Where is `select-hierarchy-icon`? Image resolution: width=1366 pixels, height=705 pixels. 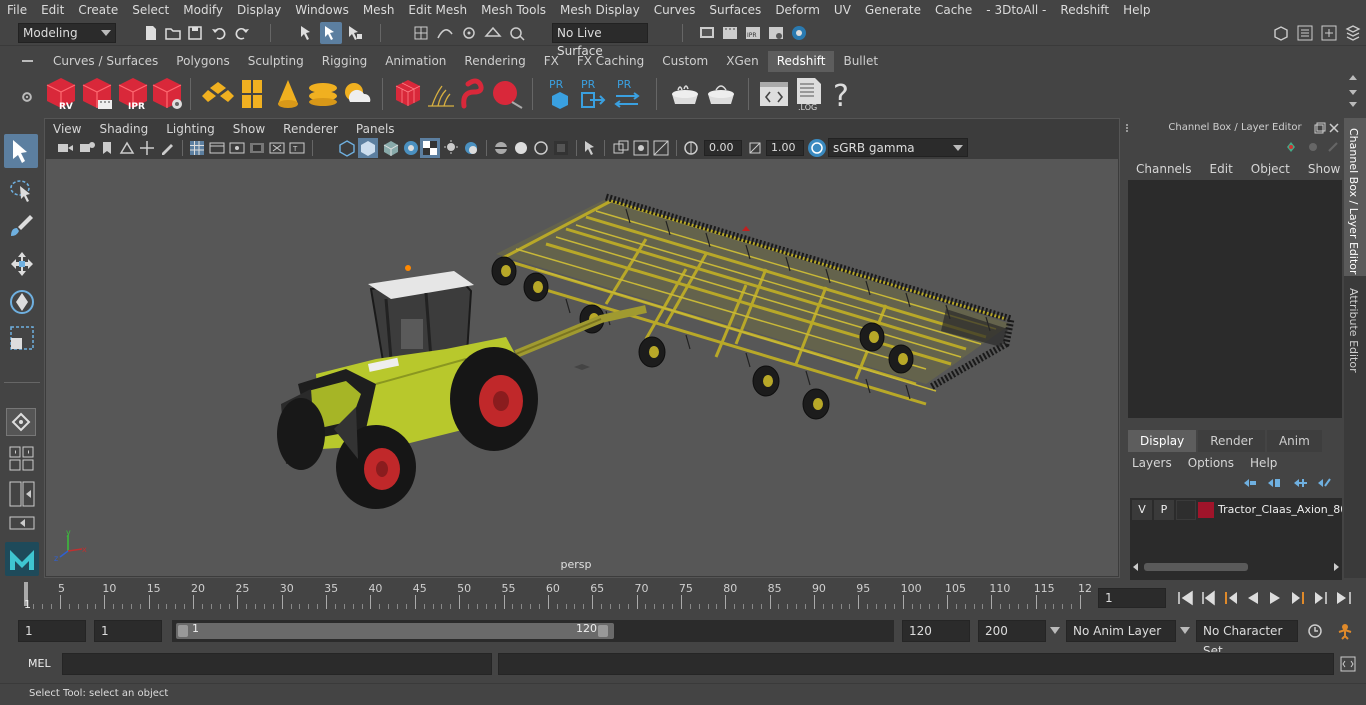
select-hierarchy-icon is located at coordinates (307, 33).